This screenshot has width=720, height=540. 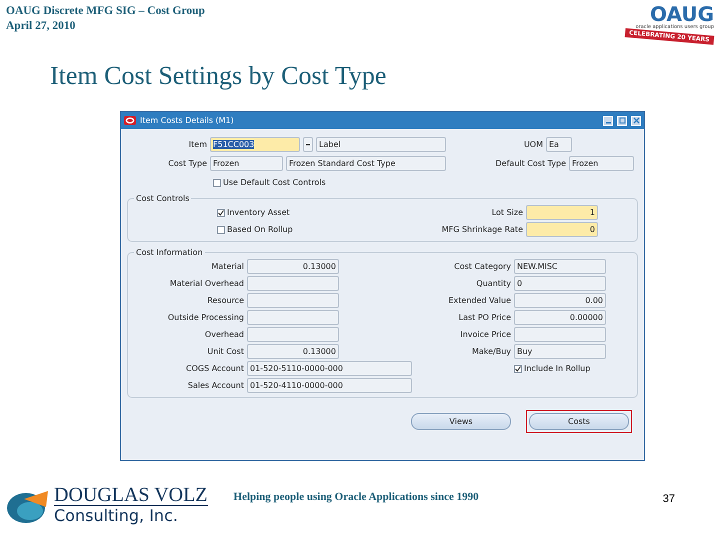 I want to click on field-label: UOM, so click(x=533, y=144).